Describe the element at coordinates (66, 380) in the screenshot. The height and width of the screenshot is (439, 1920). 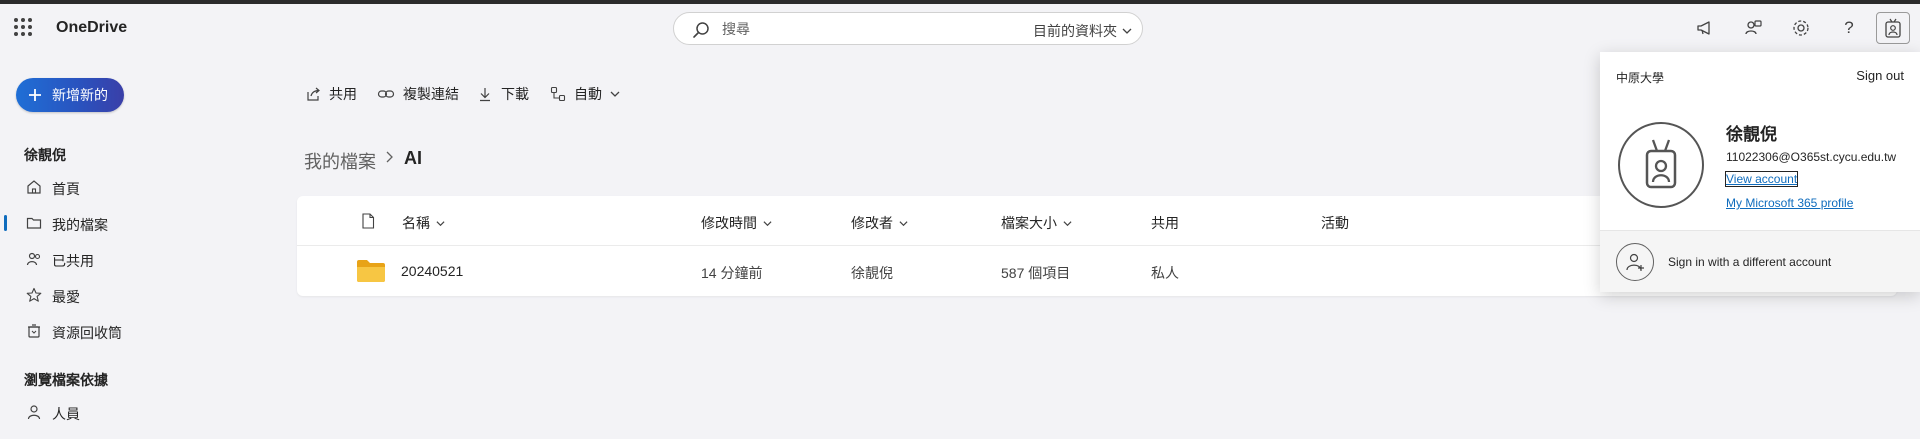
I see `browse-section-heading: 瀏覽檔案依據` at that location.